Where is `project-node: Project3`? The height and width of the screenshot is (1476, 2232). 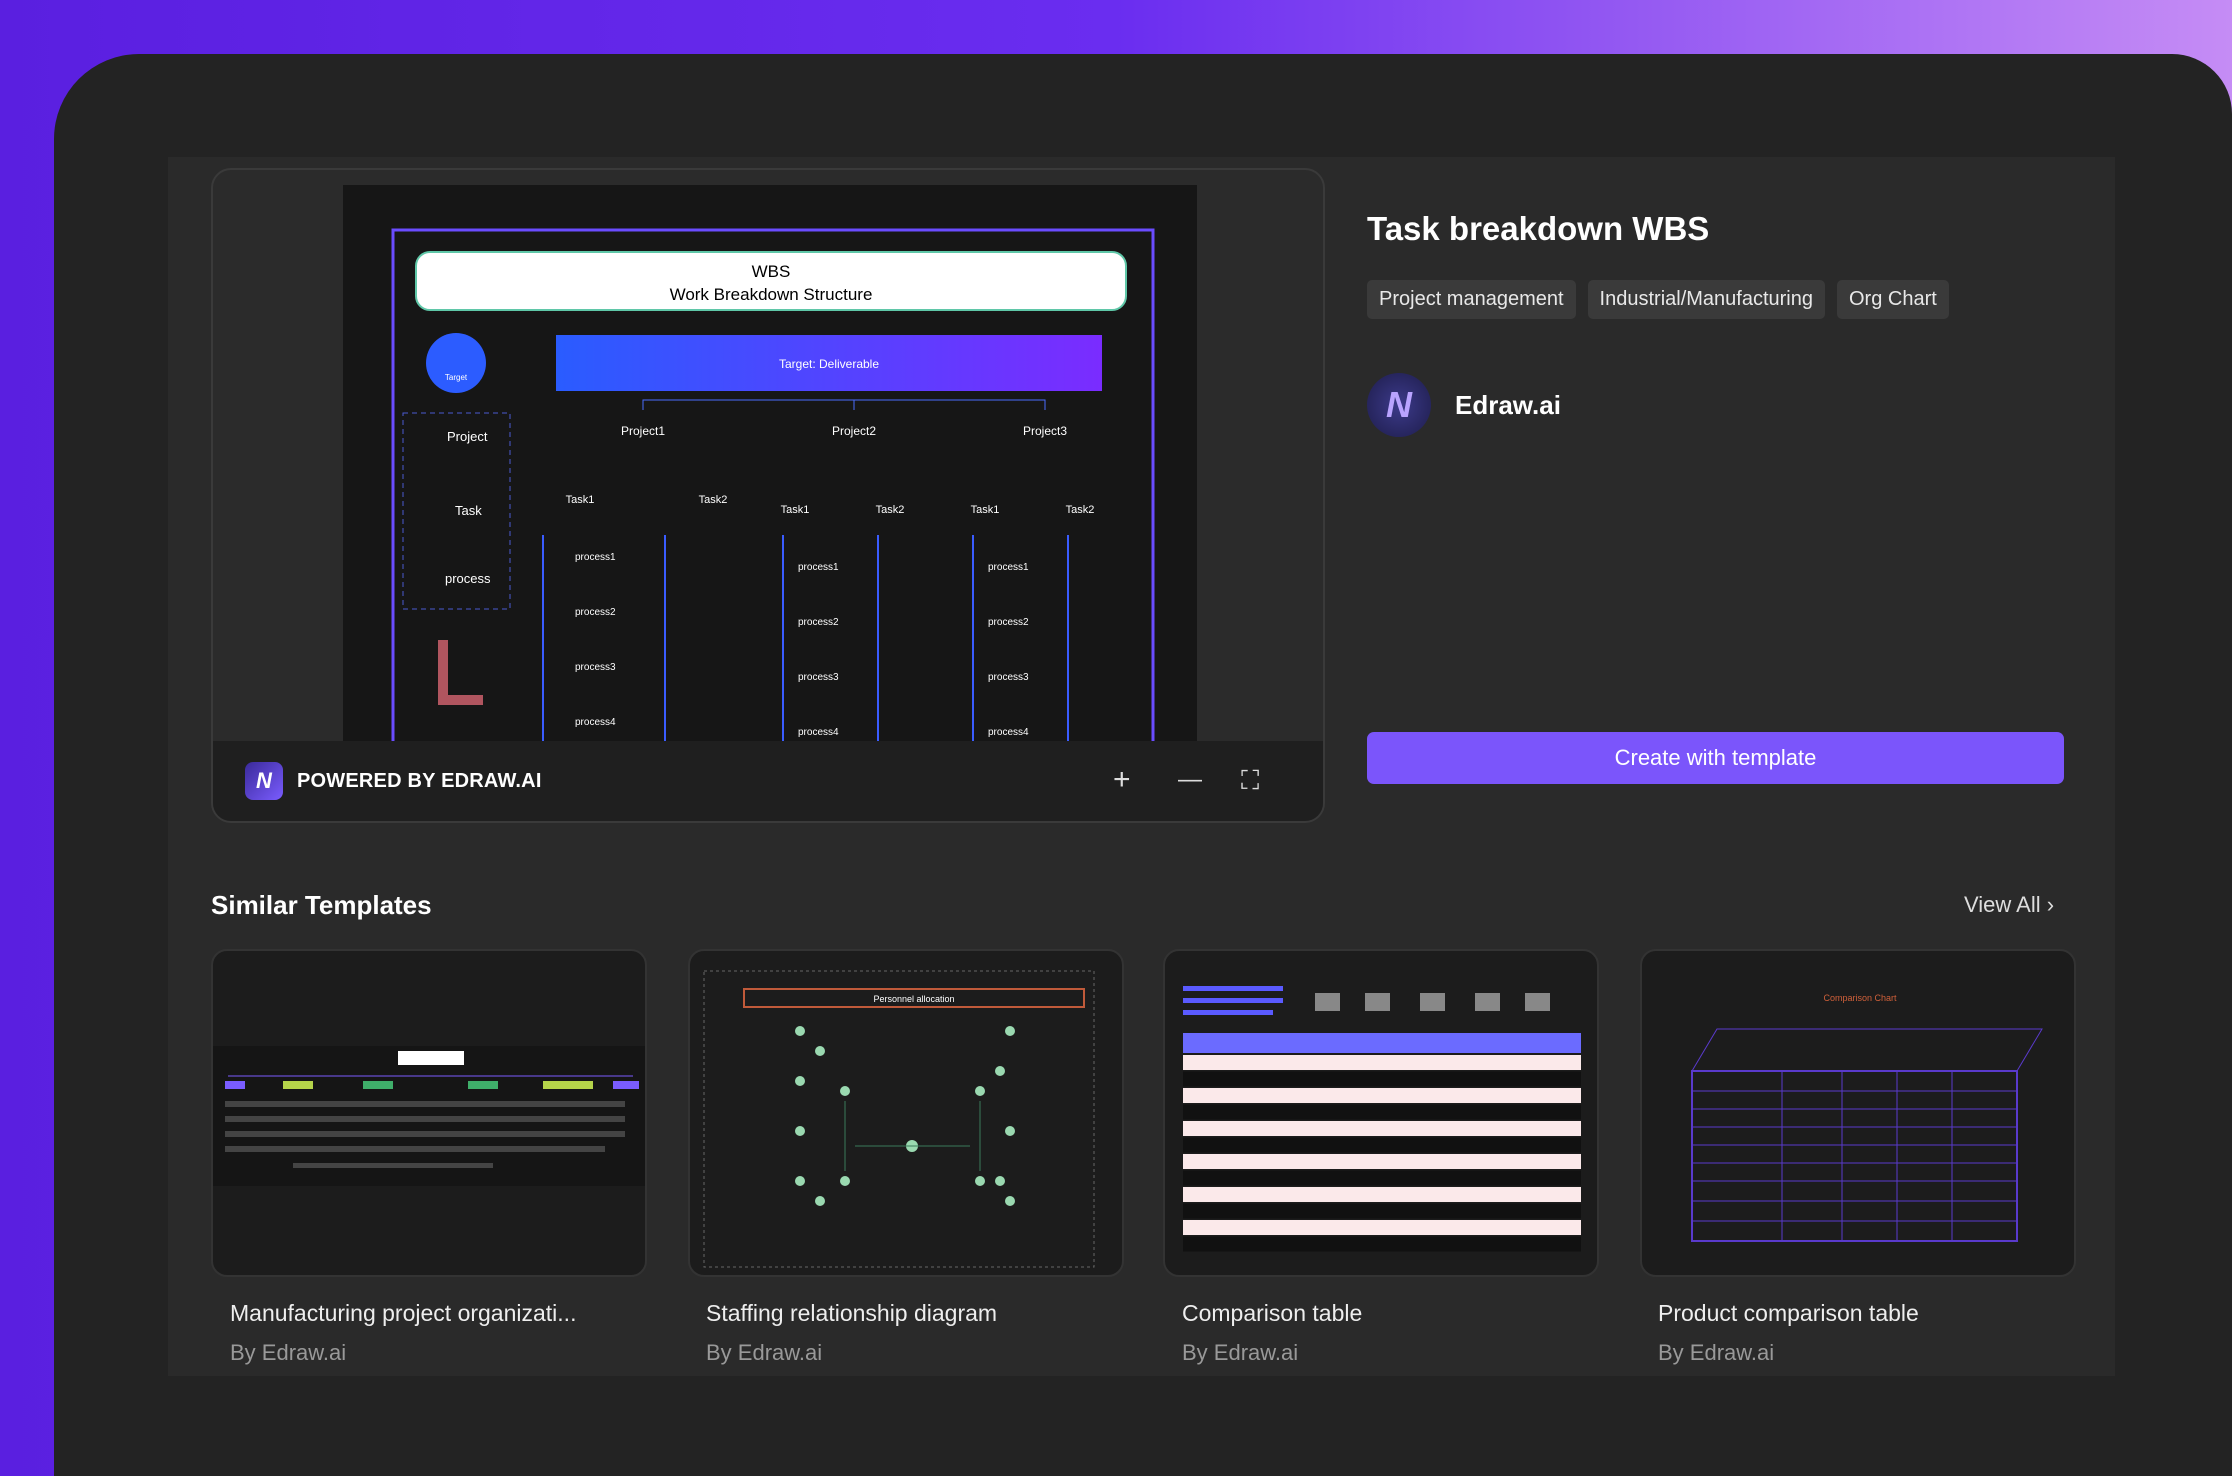
project-node: Project3 is located at coordinates (1045, 431).